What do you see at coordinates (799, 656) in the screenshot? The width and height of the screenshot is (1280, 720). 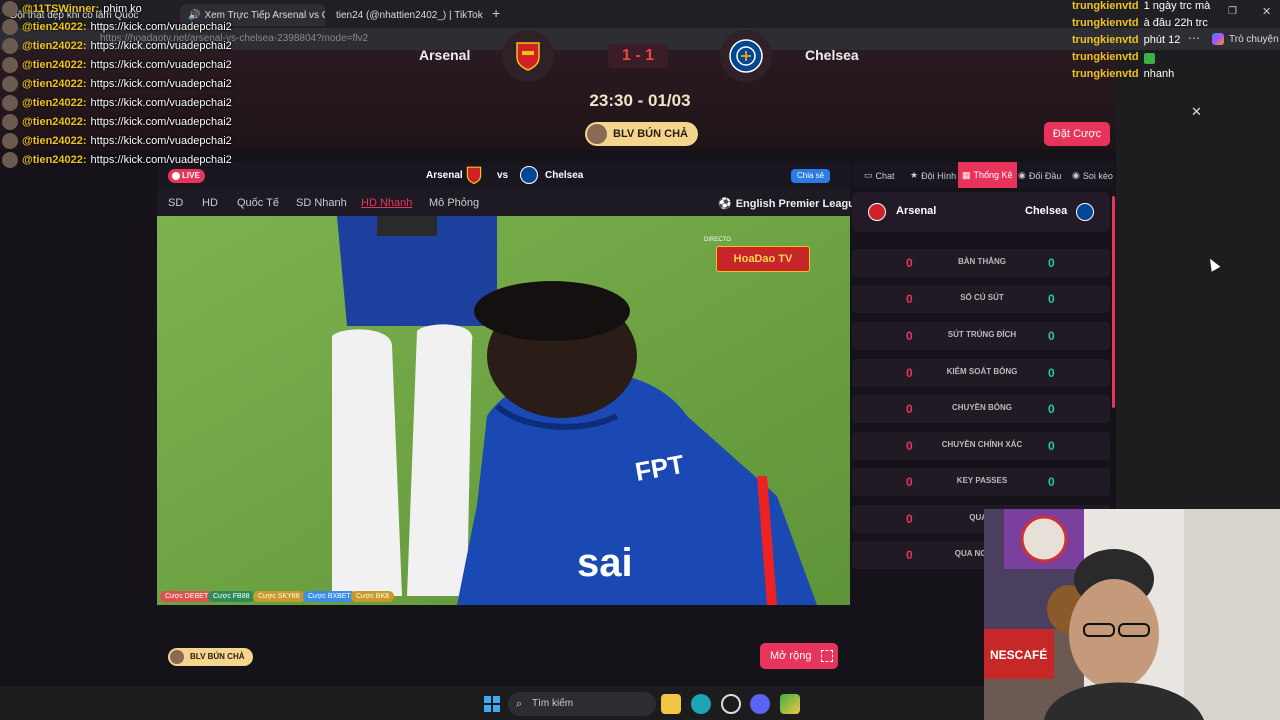 I see `expand-button: Mở rộng` at bounding box center [799, 656].